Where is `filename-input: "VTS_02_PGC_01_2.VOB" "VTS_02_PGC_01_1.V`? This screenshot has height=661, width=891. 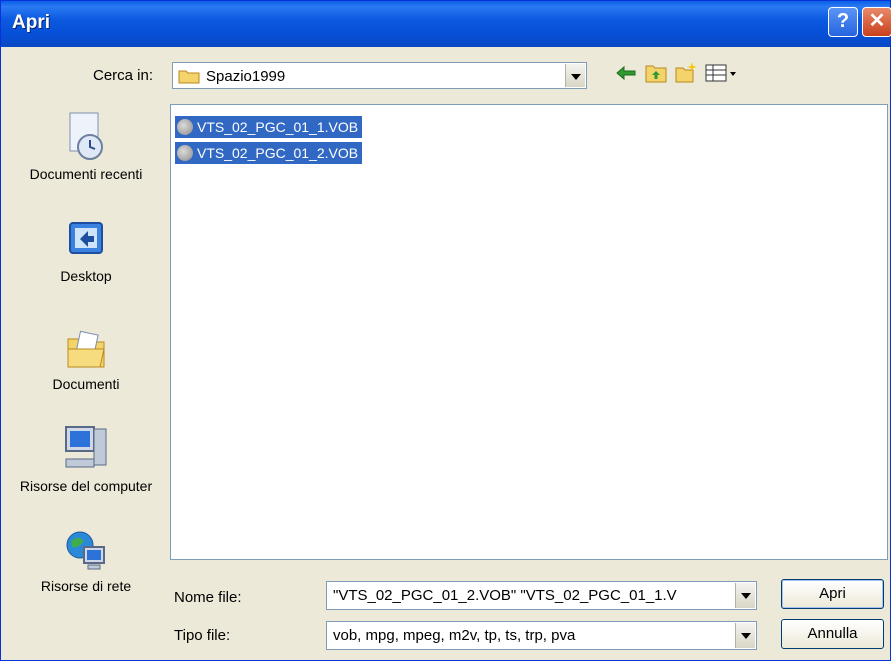
filename-input: "VTS_02_PGC_01_2.VOB" "VTS_02_PGC_01_1.V is located at coordinates (541, 595).